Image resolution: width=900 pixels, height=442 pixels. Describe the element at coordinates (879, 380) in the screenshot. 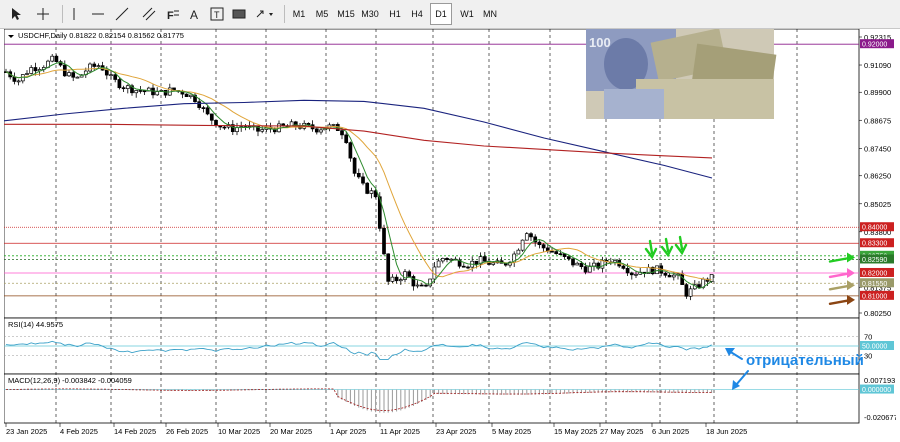

I see `macd-scale-label: 0.007193` at that location.